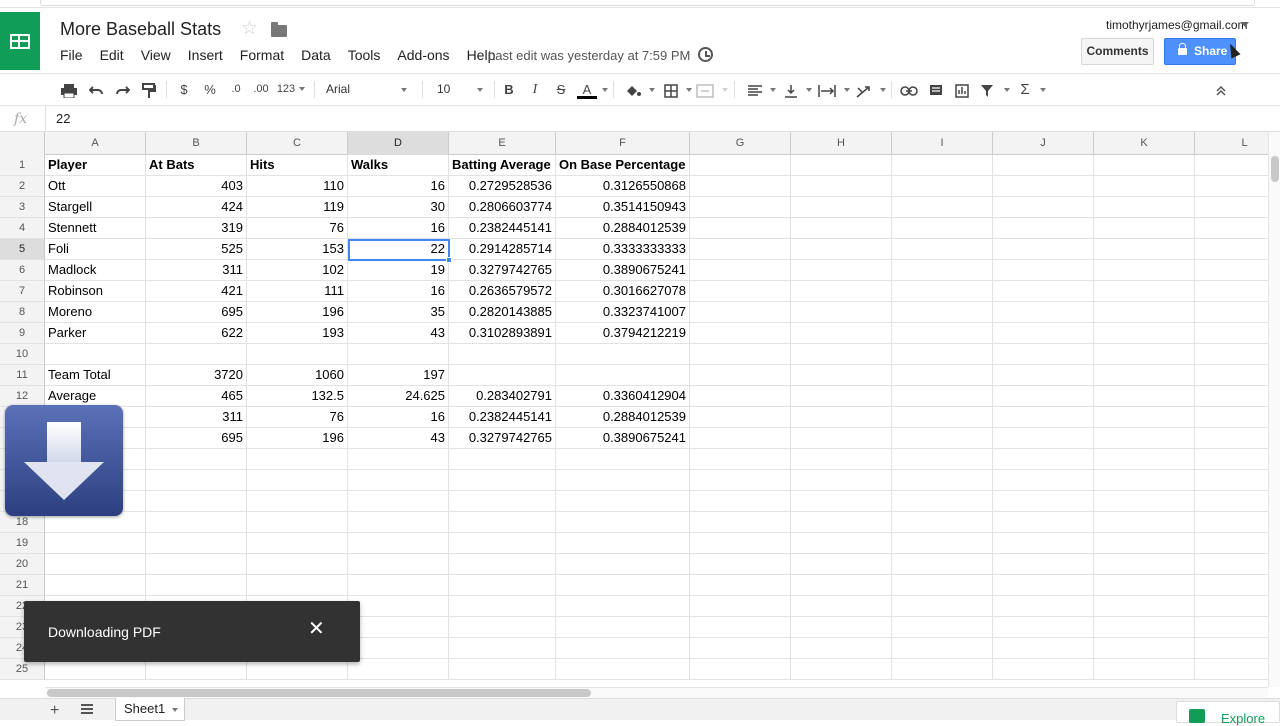  What do you see at coordinates (22, 228) in the screenshot?
I see `row-header-4: 4` at bounding box center [22, 228].